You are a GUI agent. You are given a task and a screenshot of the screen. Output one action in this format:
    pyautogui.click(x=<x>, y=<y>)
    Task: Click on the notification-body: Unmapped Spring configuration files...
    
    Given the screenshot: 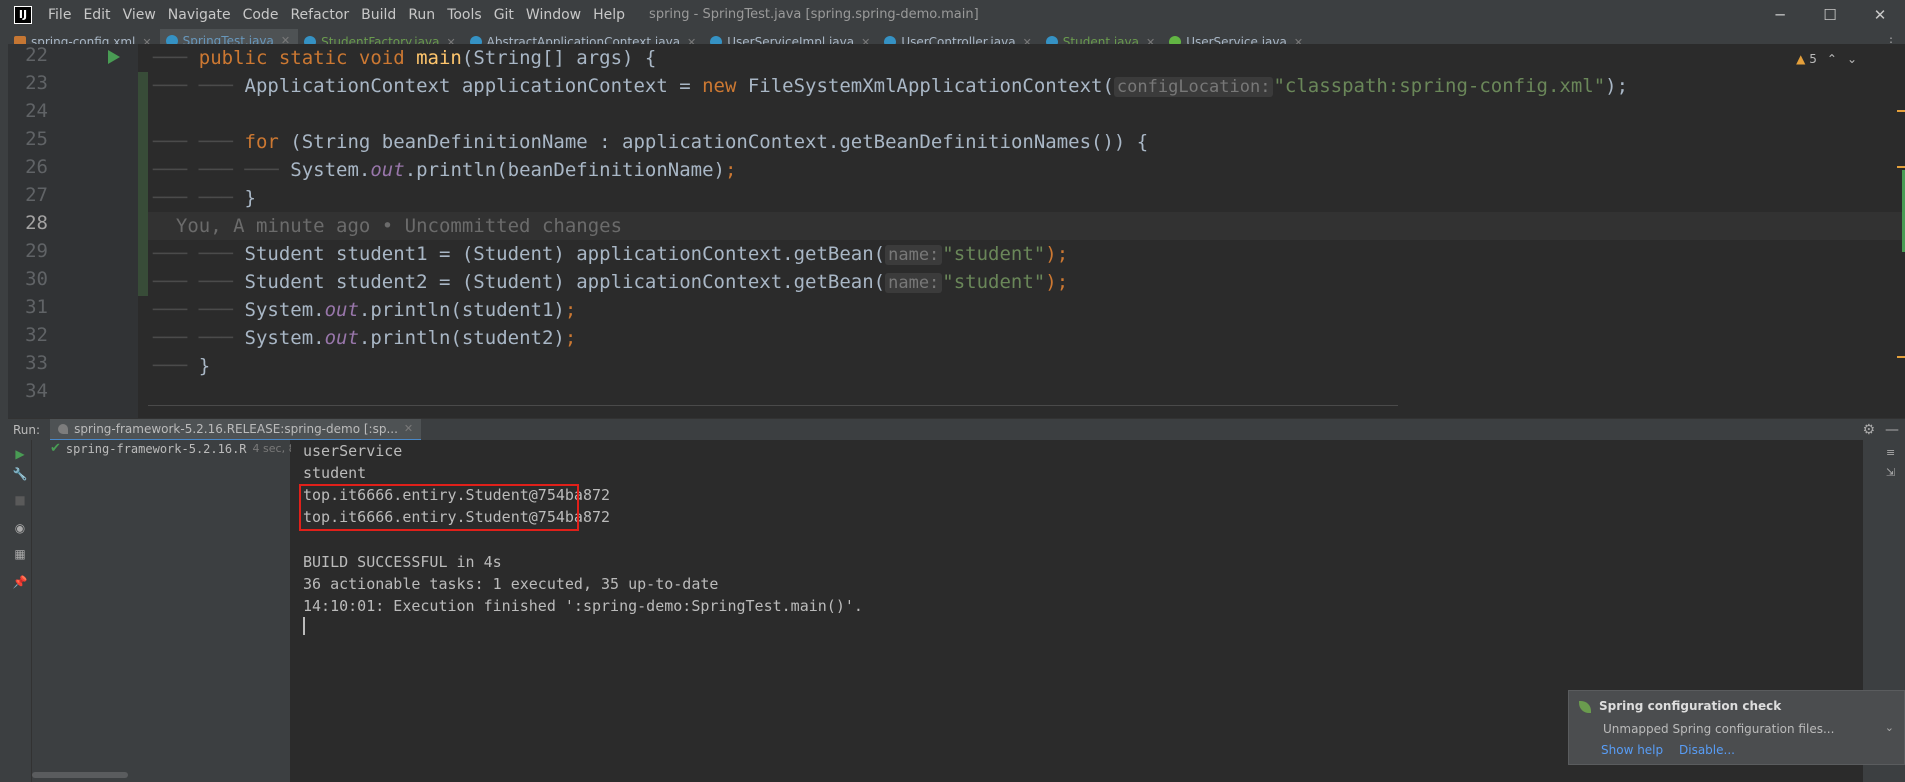 What is the action you would take?
    pyautogui.click(x=1719, y=729)
    